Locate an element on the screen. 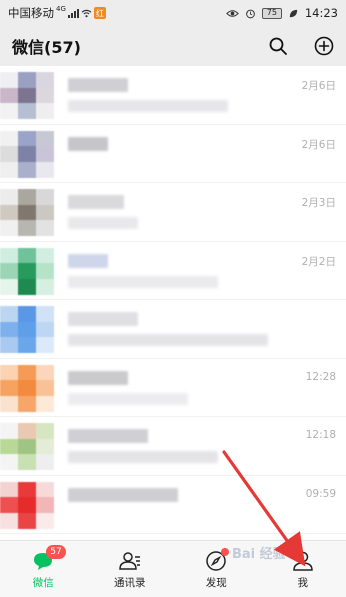  chat-time: 09:59 is located at coordinates (320, 493).